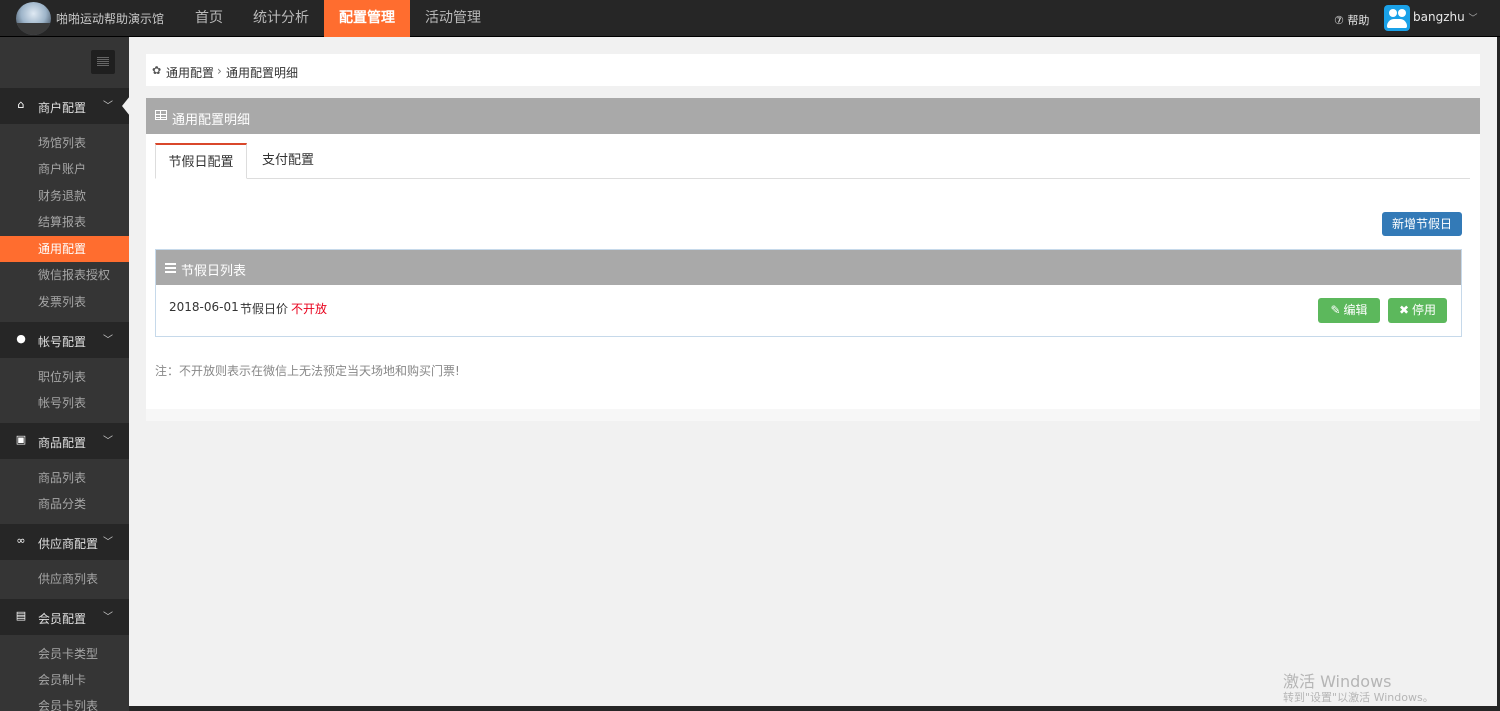  Describe the element at coordinates (64, 302) in the screenshot. I see `sidebar-item-invoice-list: 发票列表` at that location.